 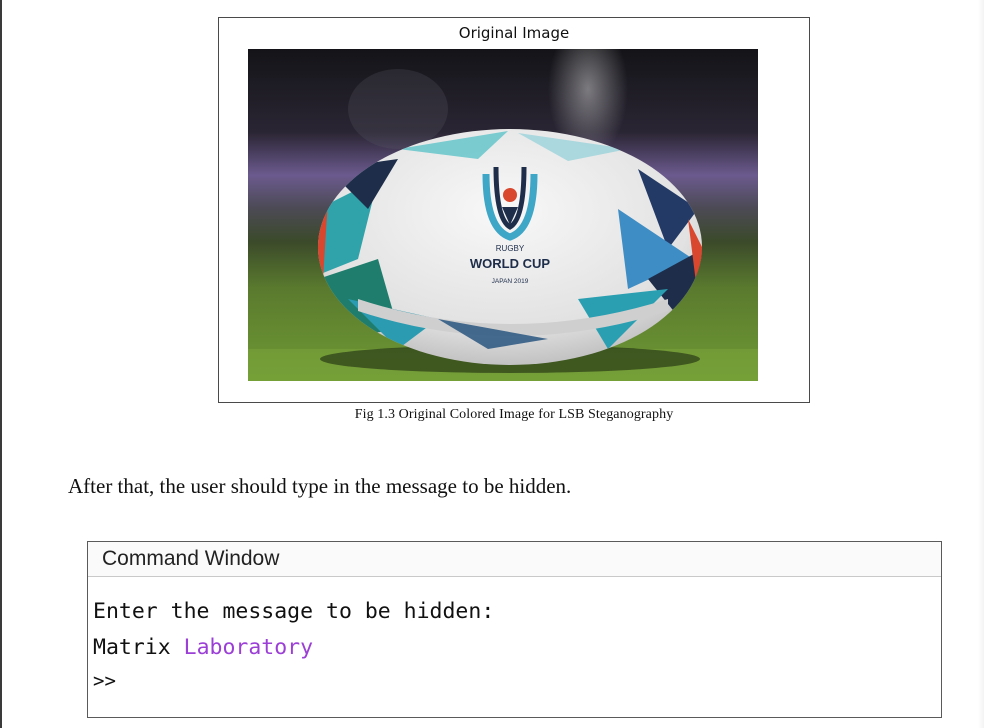 I want to click on command-prompt-text: Enter the message to be hidden:, so click(x=294, y=611).